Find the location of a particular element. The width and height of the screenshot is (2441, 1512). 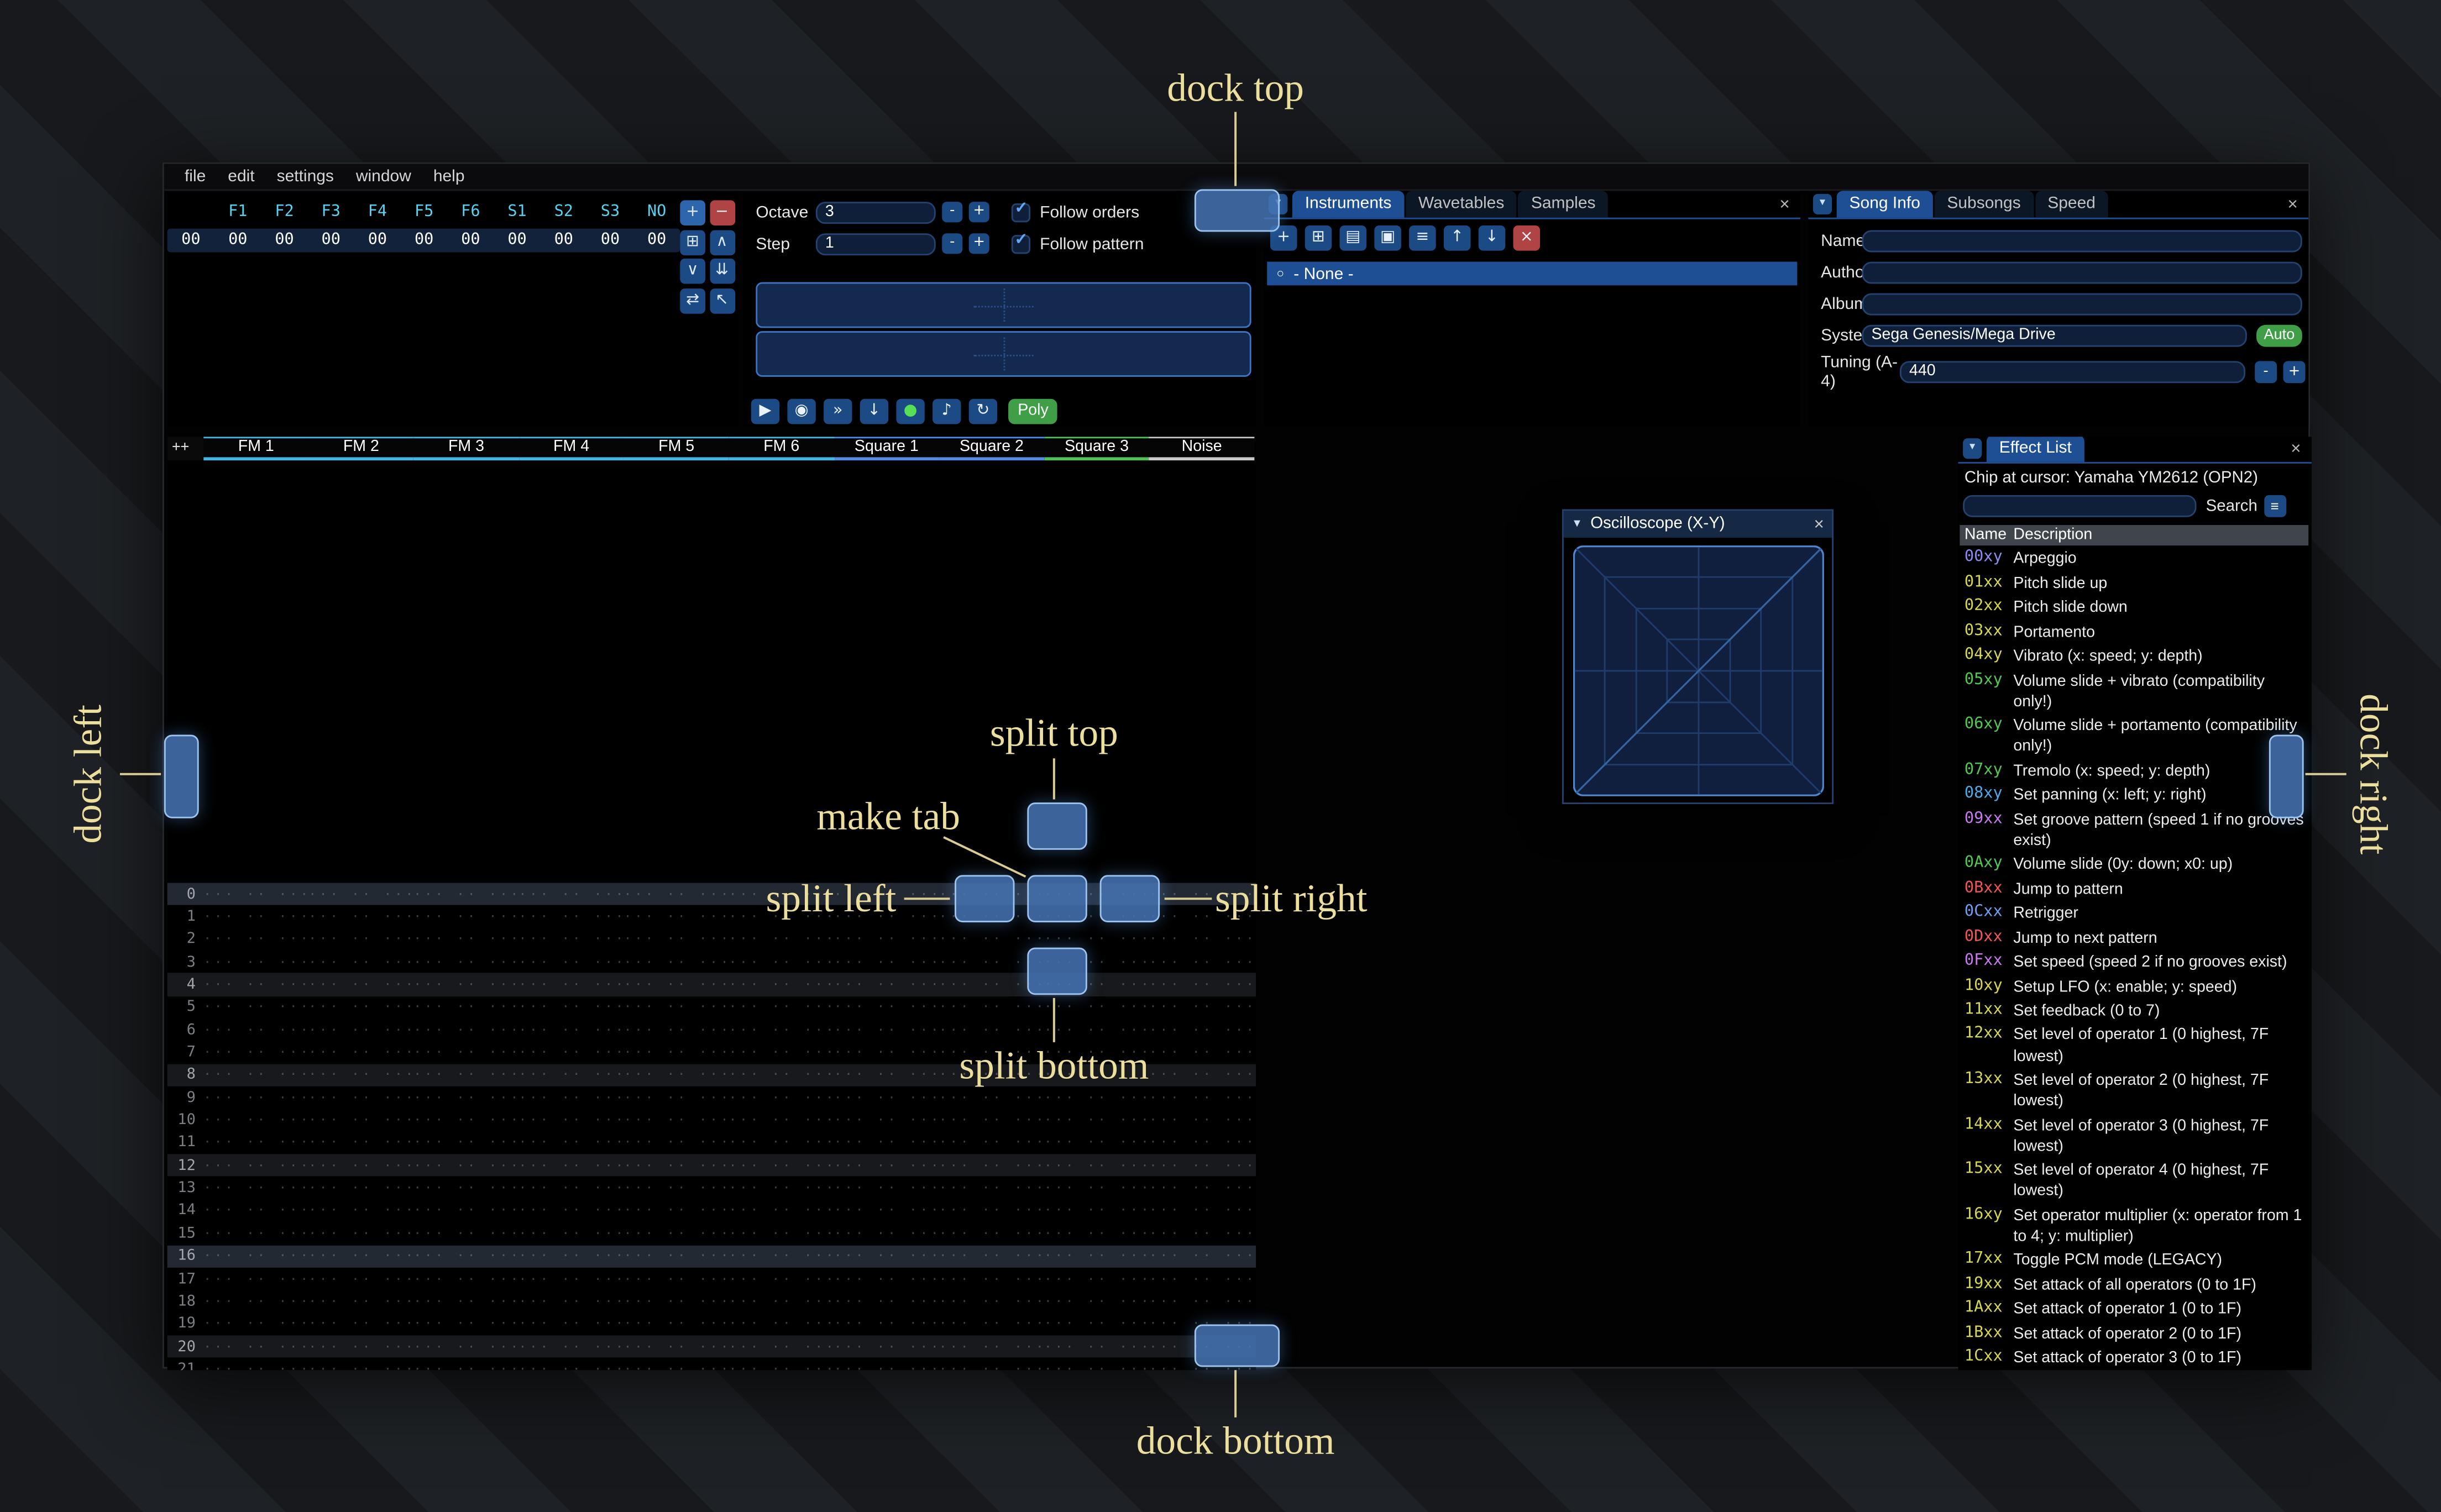

step-row-button: ↓ is located at coordinates (874, 411).